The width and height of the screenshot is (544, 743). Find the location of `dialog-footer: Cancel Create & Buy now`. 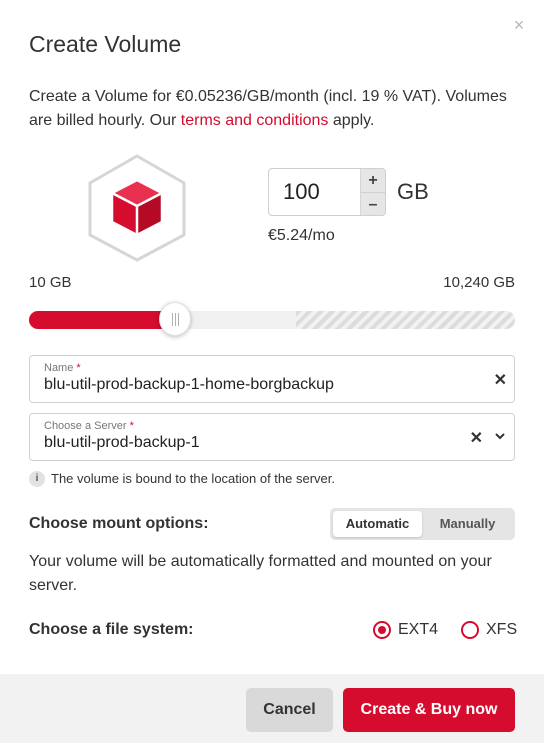

dialog-footer: Cancel Create & Buy now is located at coordinates (272, 708).